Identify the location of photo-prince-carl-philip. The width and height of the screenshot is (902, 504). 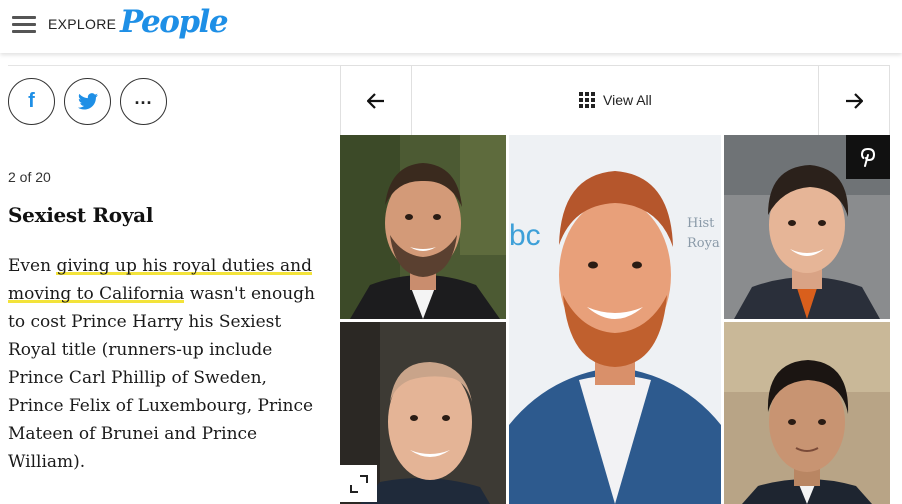
(423, 227).